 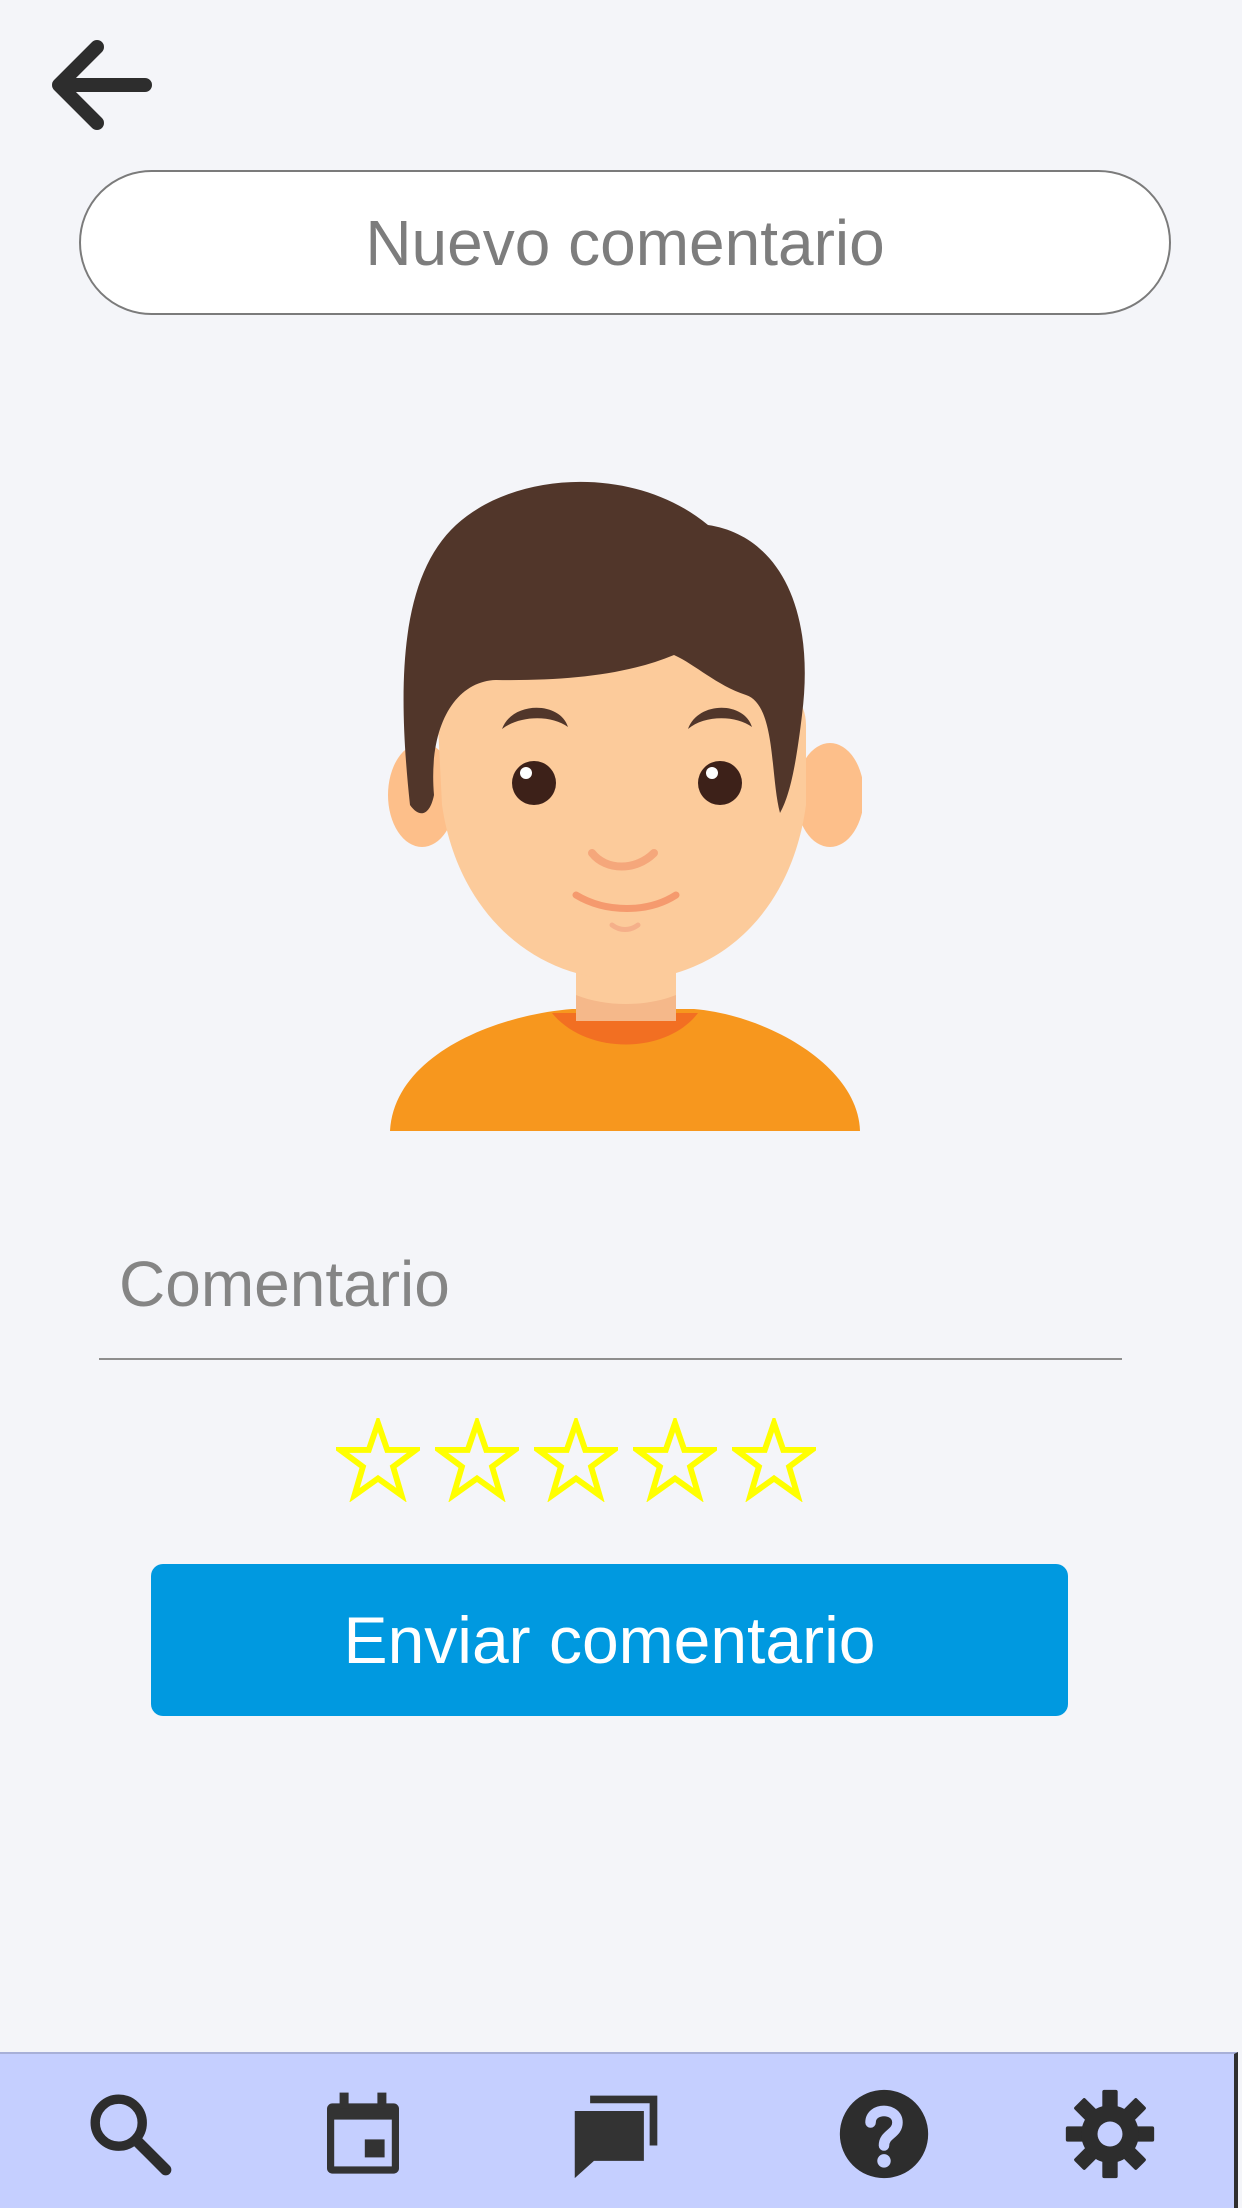 I want to click on chat-icon, so click(x=616, y=2137).